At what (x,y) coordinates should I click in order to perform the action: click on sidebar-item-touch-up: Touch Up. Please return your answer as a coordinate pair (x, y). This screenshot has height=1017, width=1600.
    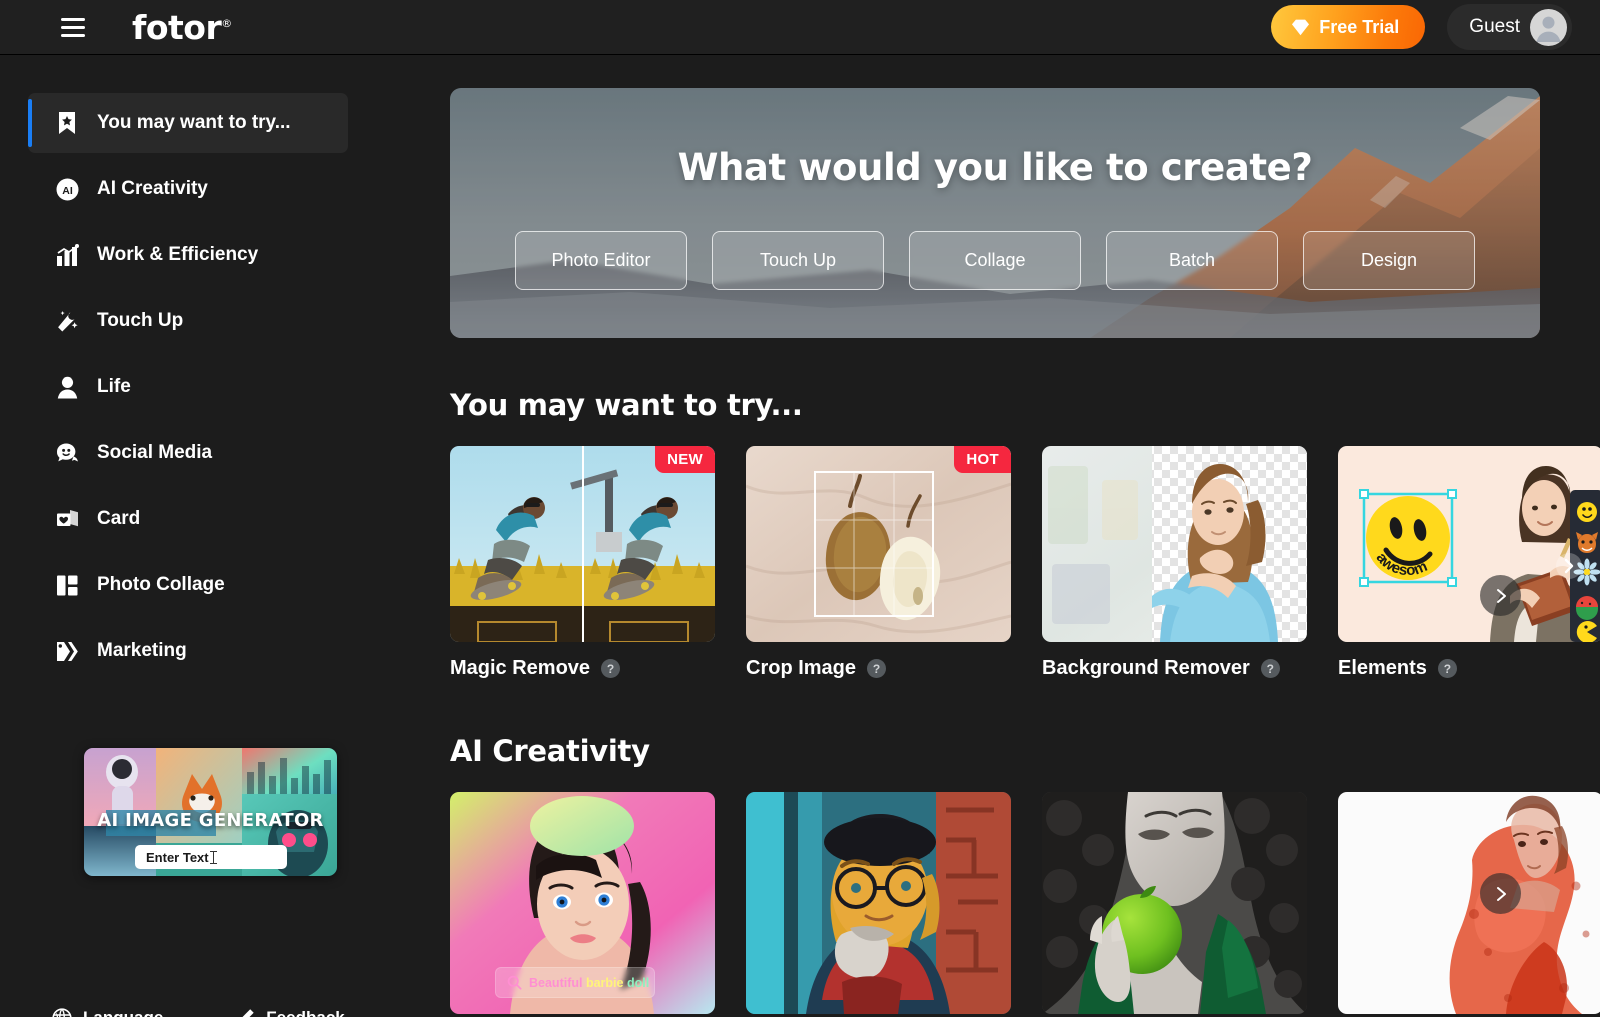
    Looking at the image, I should click on (188, 321).